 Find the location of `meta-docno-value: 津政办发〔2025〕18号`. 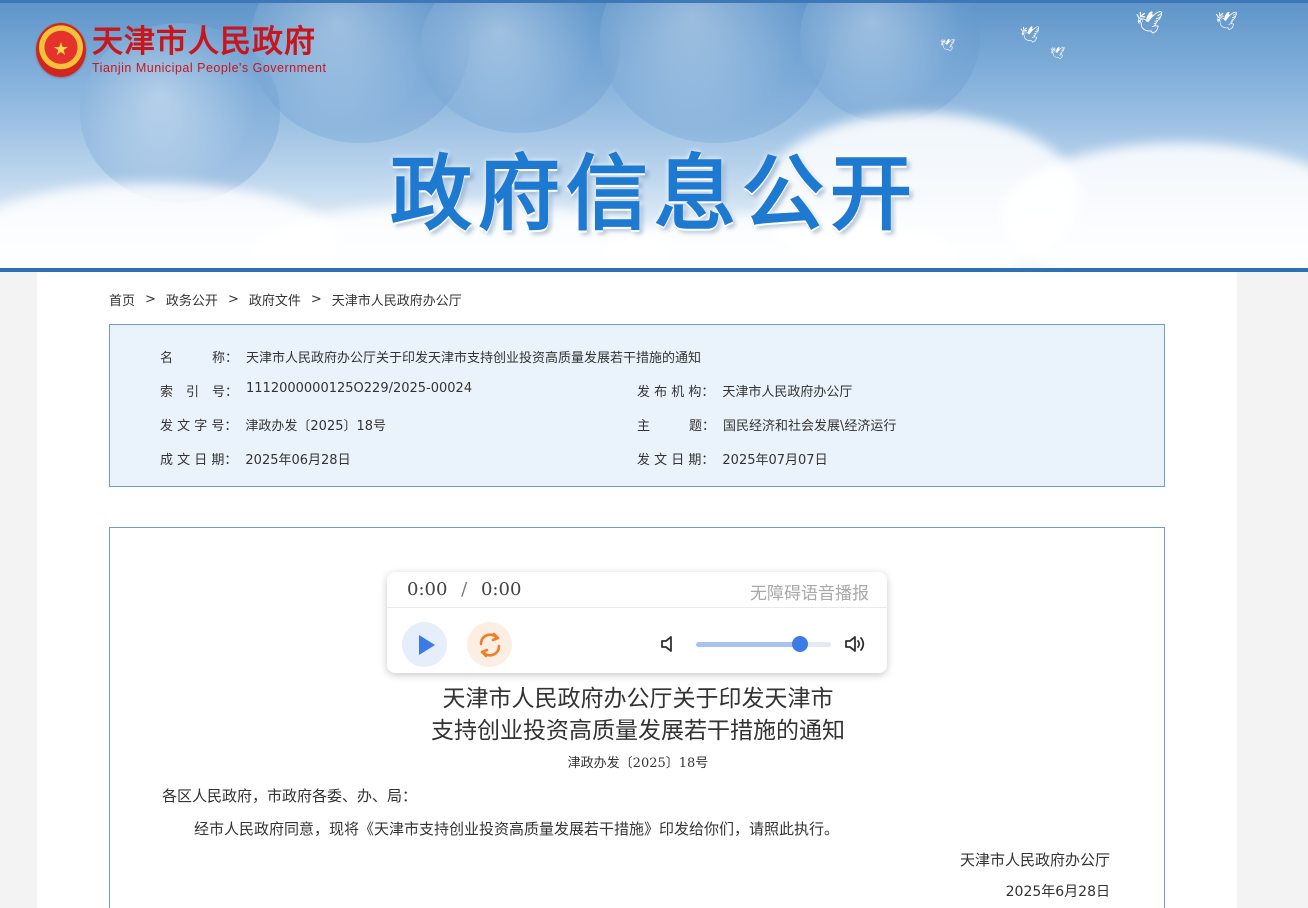

meta-docno-value: 津政办发〔2025〕18号 is located at coordinates (316, 426).